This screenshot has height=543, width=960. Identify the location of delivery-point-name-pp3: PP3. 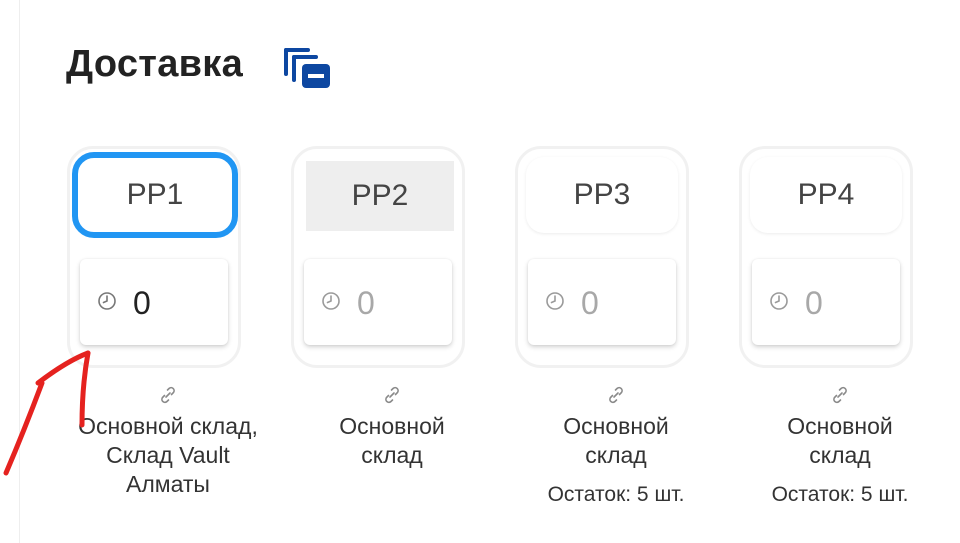
(602, 195).